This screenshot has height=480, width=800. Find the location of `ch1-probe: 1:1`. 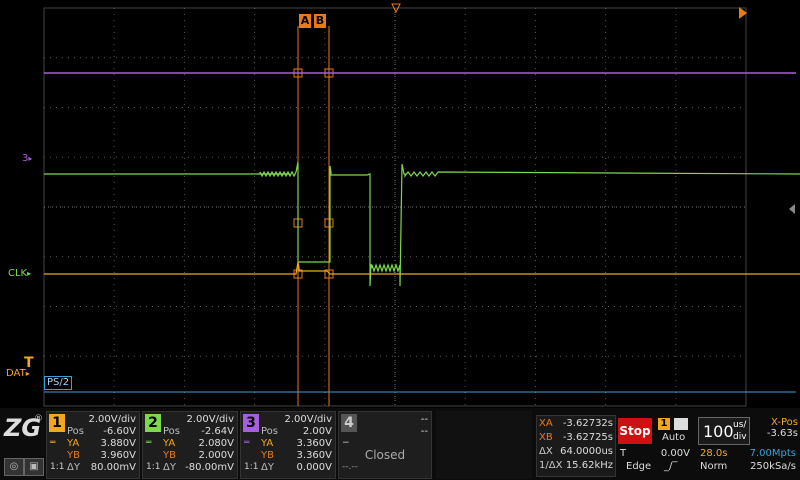

ch1-probe: 1:1 is located at coordinates (57, 467).